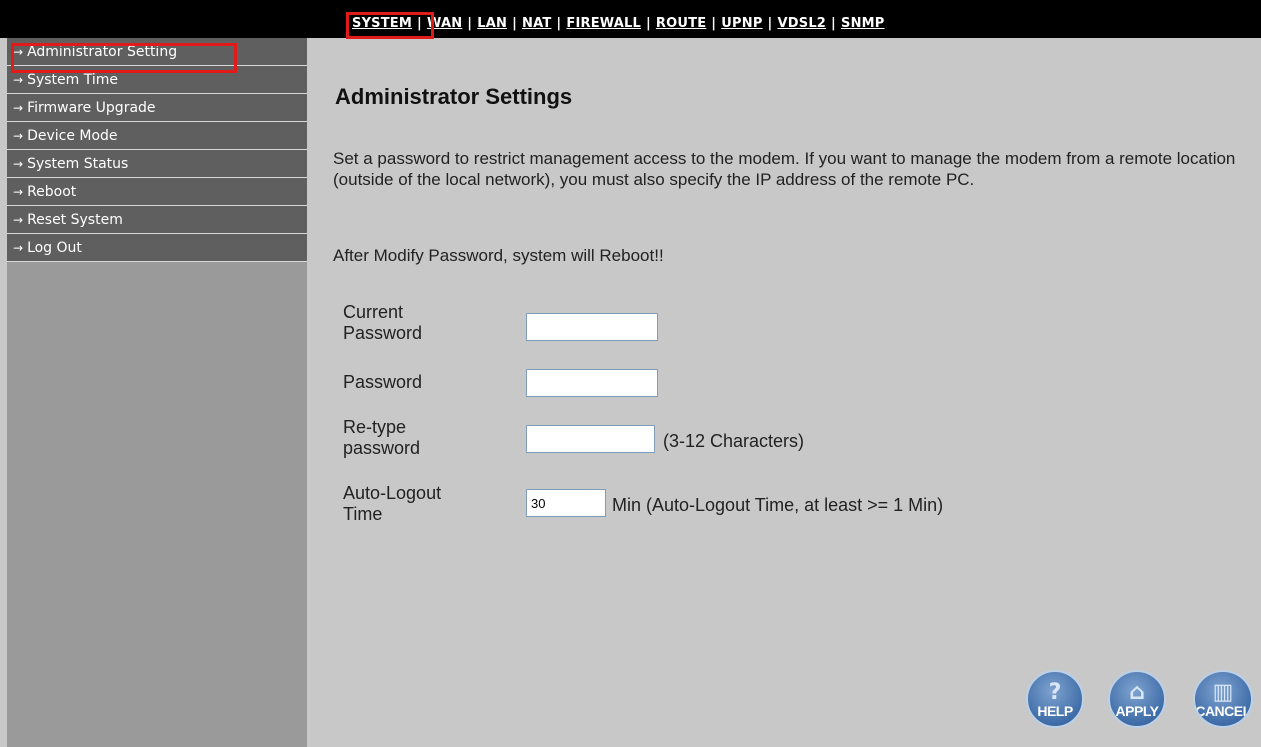 This screenshot has width=1261, height=747. What do you see at coordinates (157, 164) in the screenshot?
I see `sidebar-item-system-status: → System Status` at bounding box center [157, 164].